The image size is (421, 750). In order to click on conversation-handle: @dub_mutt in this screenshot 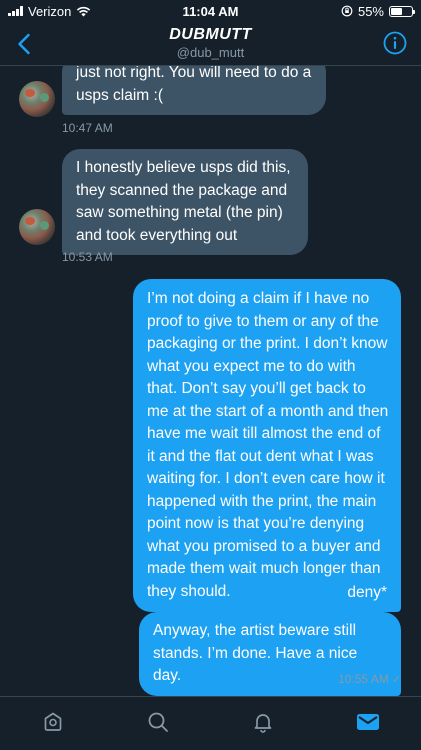, I will do `click(210, 52)`.